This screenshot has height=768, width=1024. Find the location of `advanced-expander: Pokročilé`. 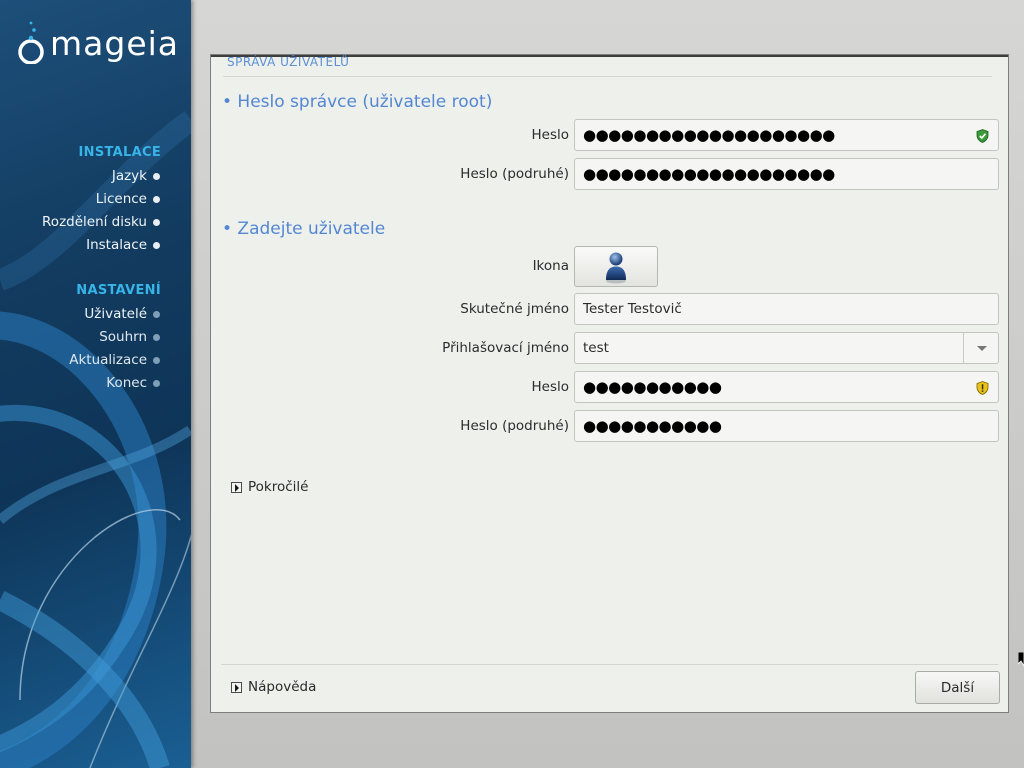

advanced-expander: Pokročilé is located at coordinates (269, 487).